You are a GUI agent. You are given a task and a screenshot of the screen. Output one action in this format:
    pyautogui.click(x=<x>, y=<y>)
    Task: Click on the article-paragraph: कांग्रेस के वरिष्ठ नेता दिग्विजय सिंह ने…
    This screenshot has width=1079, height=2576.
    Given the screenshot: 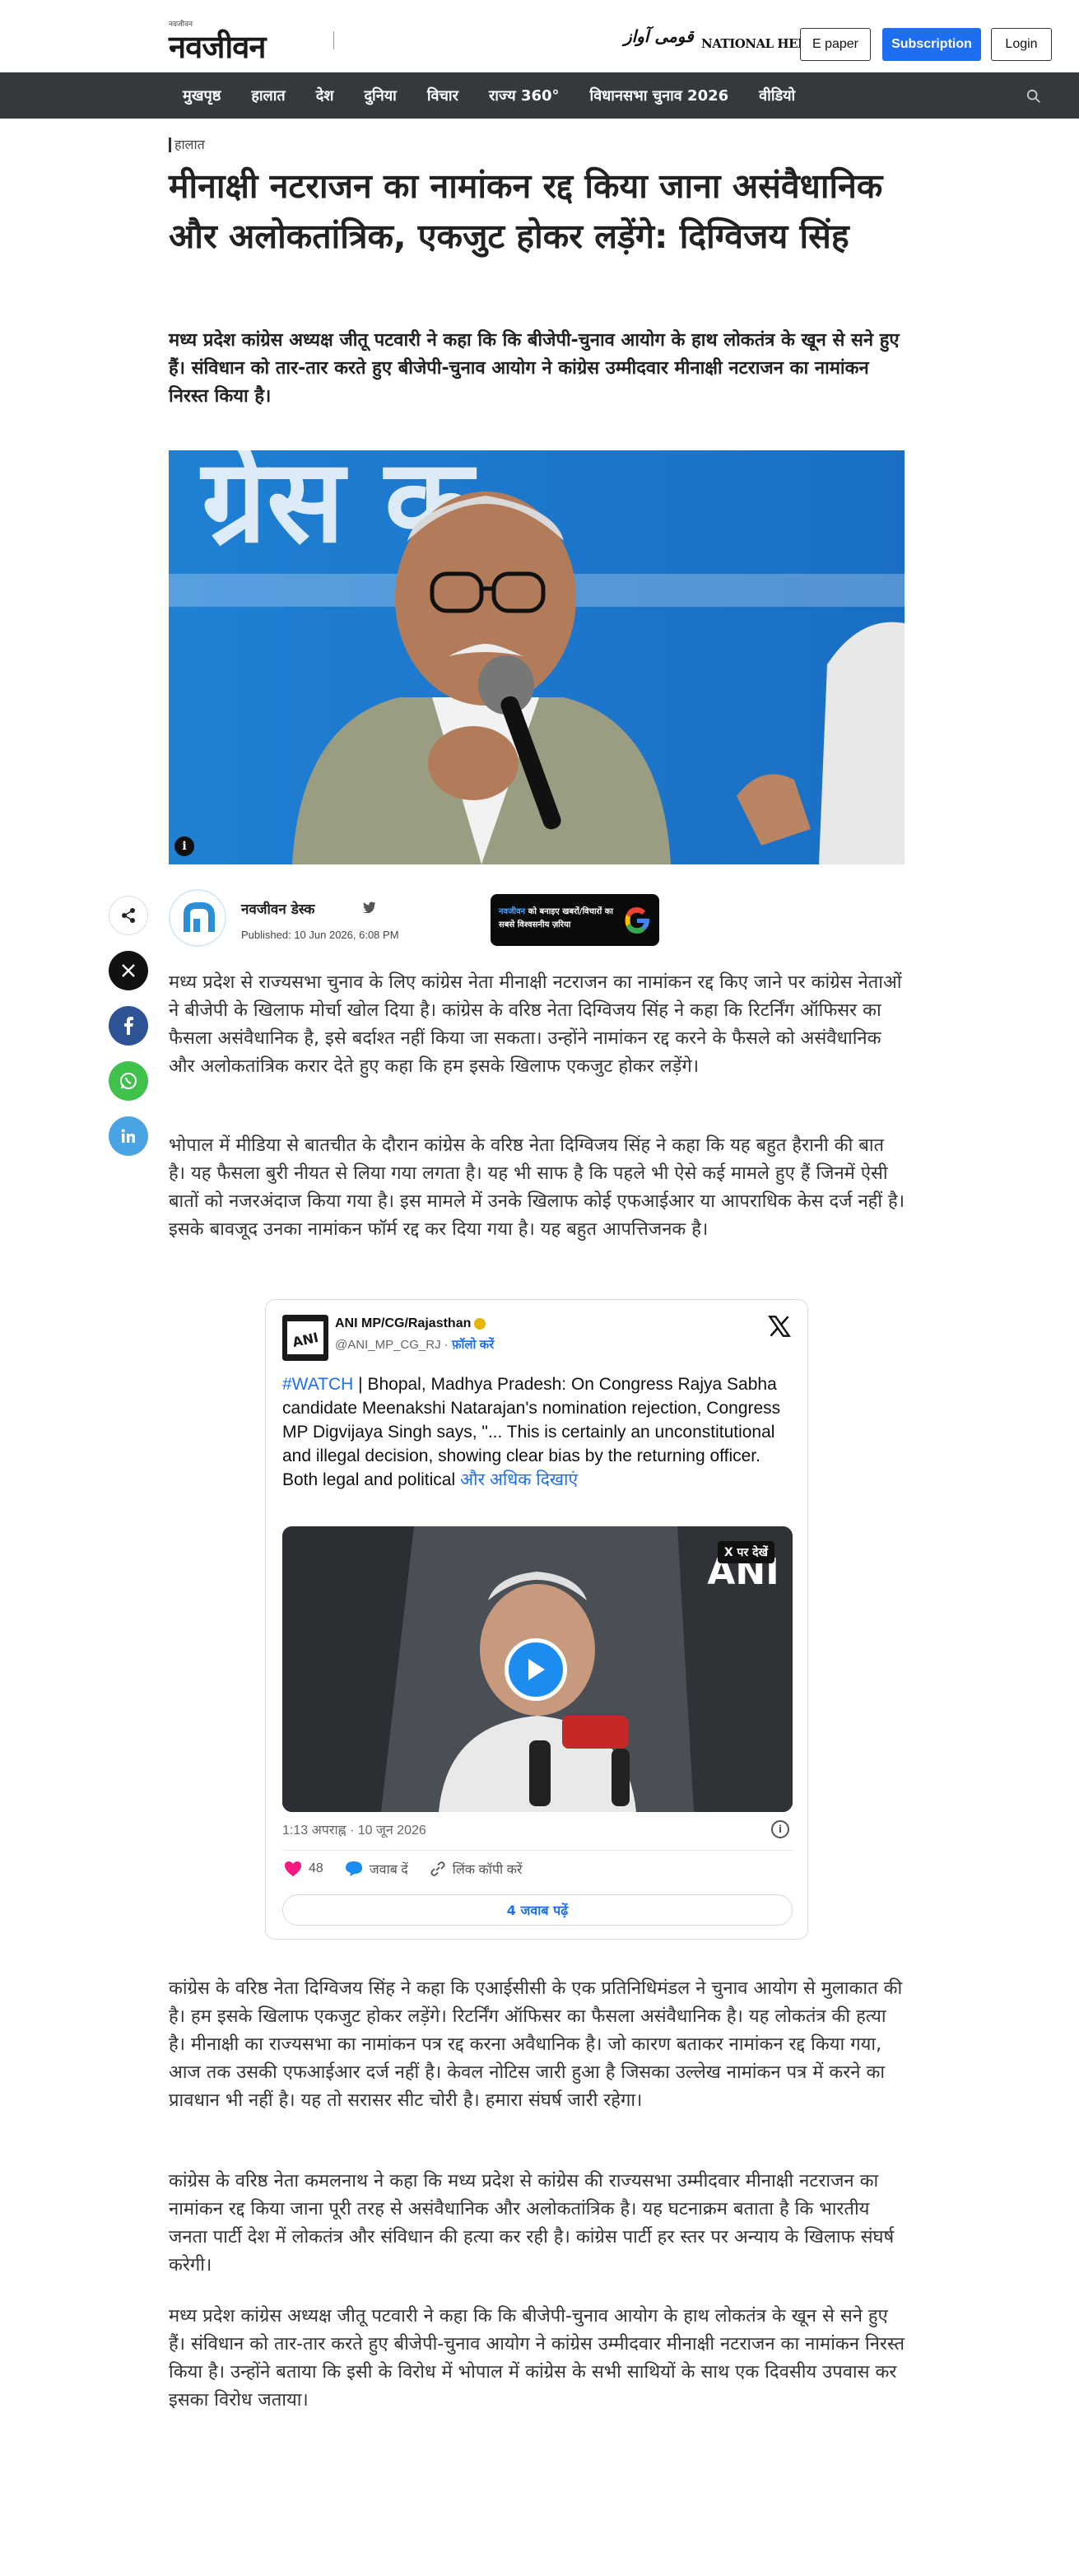 What is the action you would take?
    pyautogui.click(x=536, y=2045)
    